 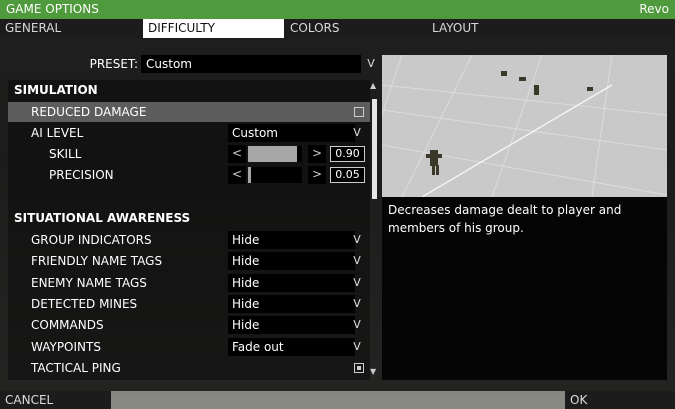 I want to click on group-indicators-label: GROUP INDICATORS, so click(x=91, y=240).